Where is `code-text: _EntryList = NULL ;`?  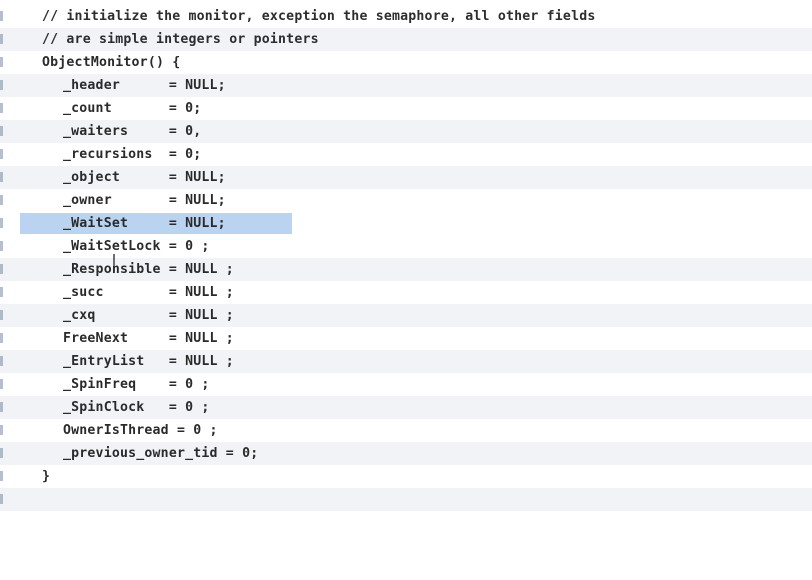
code-text: _EntryList = NULL ; is located at coordinates (148, 361).